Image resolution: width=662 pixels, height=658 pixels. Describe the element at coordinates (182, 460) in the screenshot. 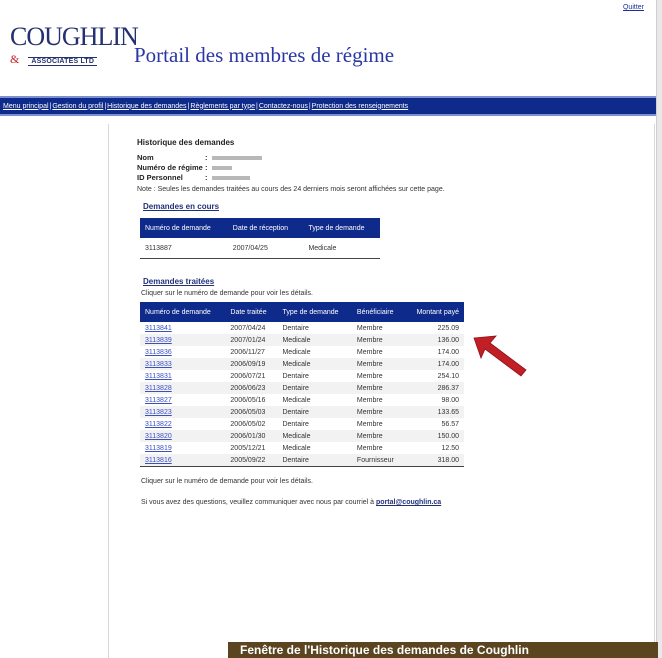

I see `claim-number-cell: 3113816` at that location.